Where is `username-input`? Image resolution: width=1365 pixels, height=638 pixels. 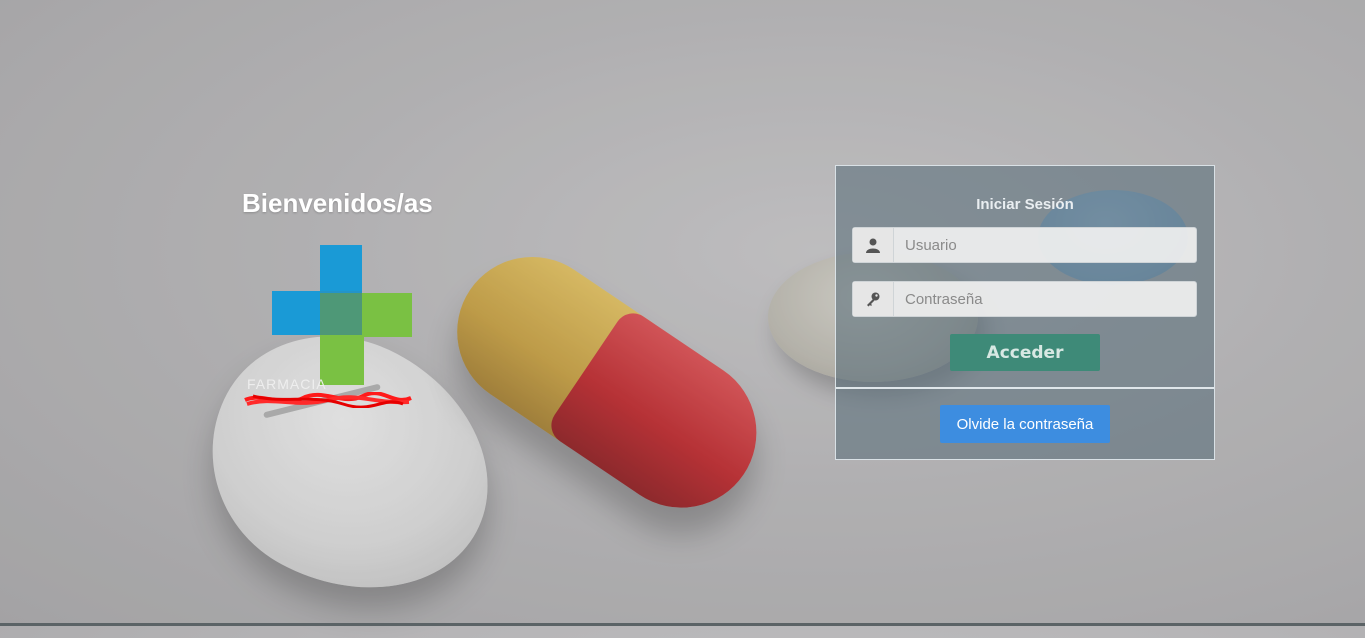 username-input is located at coordinates (1044, 245).